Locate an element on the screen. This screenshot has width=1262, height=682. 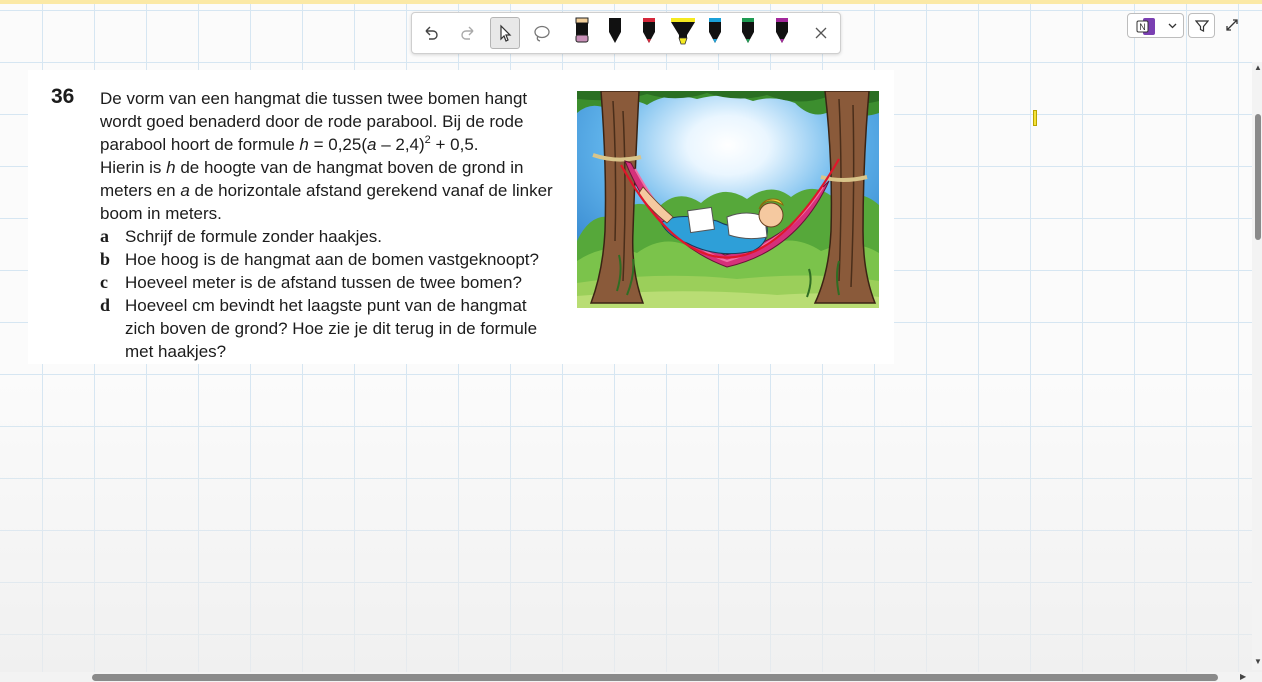
undo-icon is located at coordinates (431, 33).